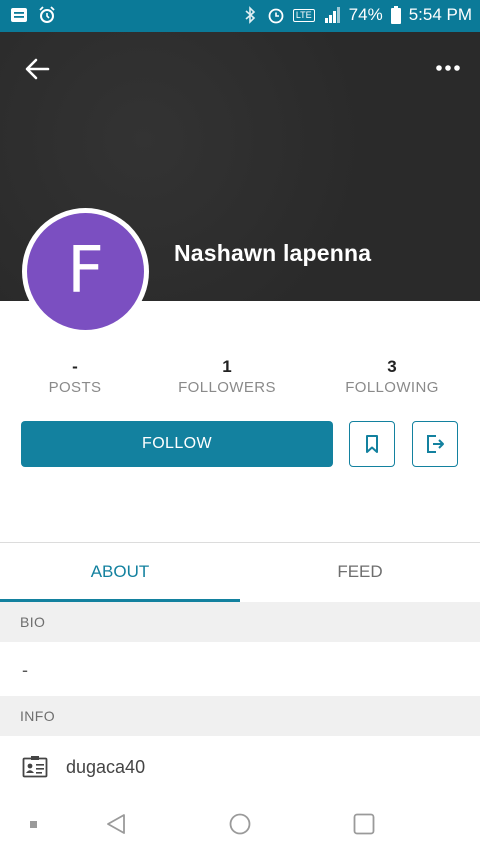 The image size is (480, 852). What do you see at coordinates (332, 15) in the screenshot?
I see `signal-icon` at bounding box center [332, 15].